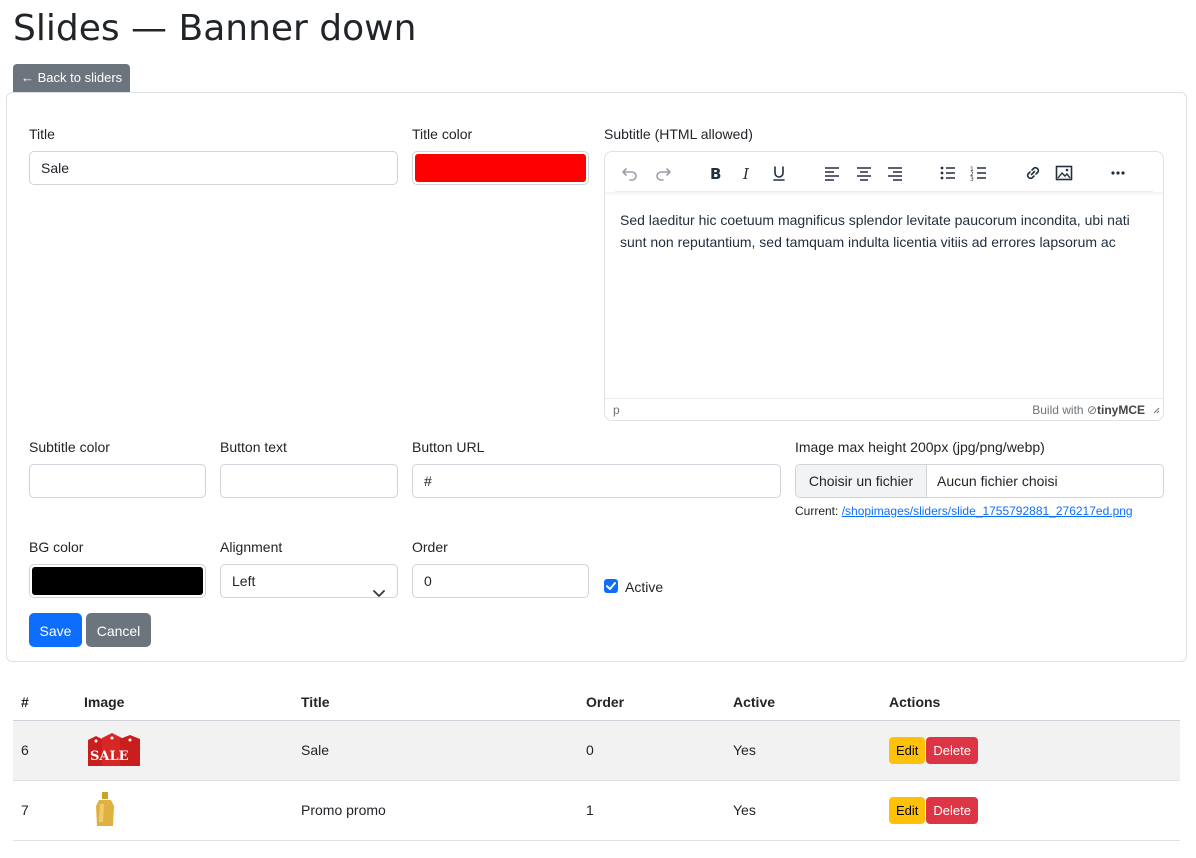  What do you see at coordinates (72, 78) in the screenshot?
I see `back-to-sliders-button: ← Back to sliders` at bounding box center [72, 78].